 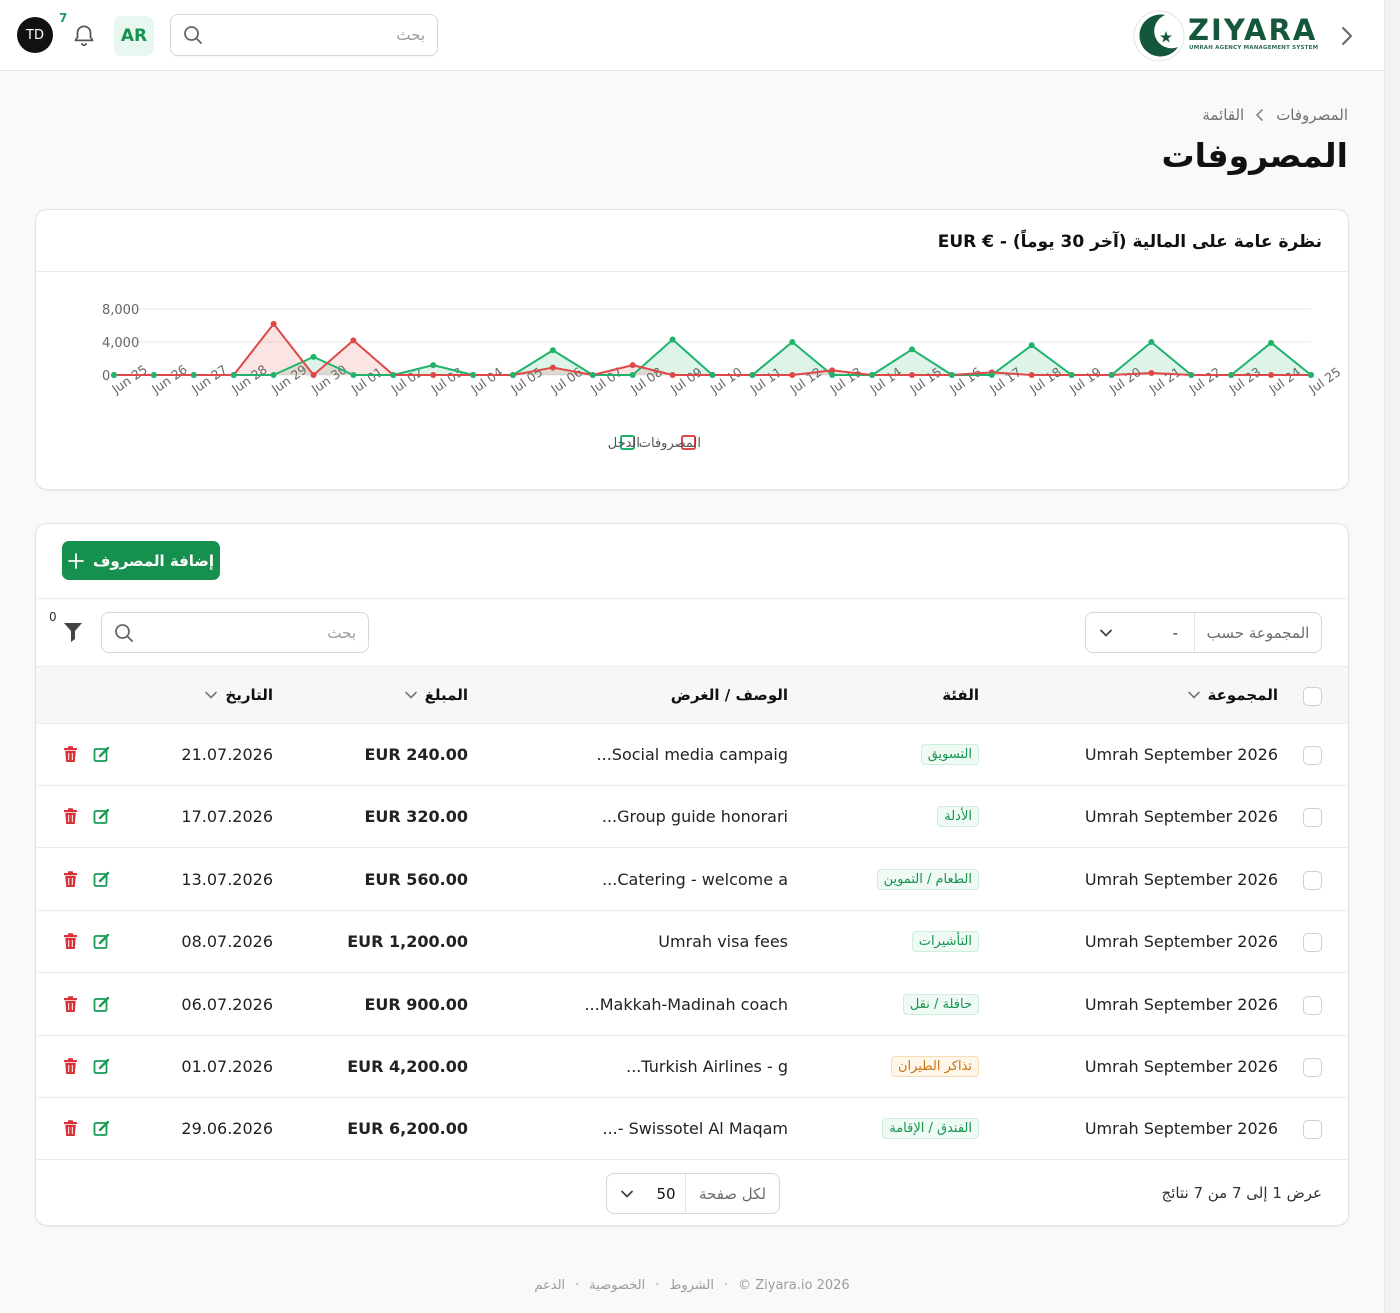 I want to click on scrollbar, so click(x=1392, y=656).